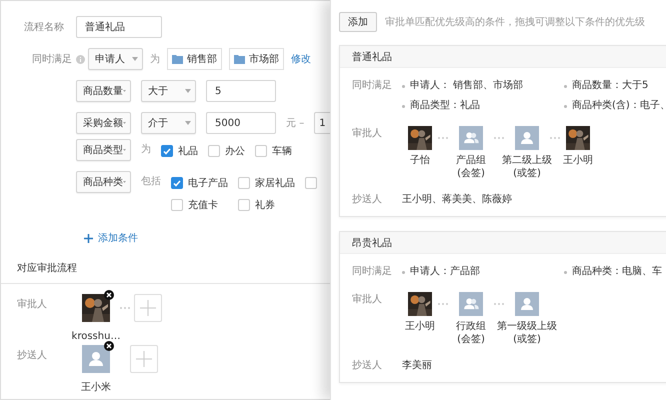  Describe the element at coordinates (115, 59) in the screenshot. I see `field-select: 申请人` at that location.